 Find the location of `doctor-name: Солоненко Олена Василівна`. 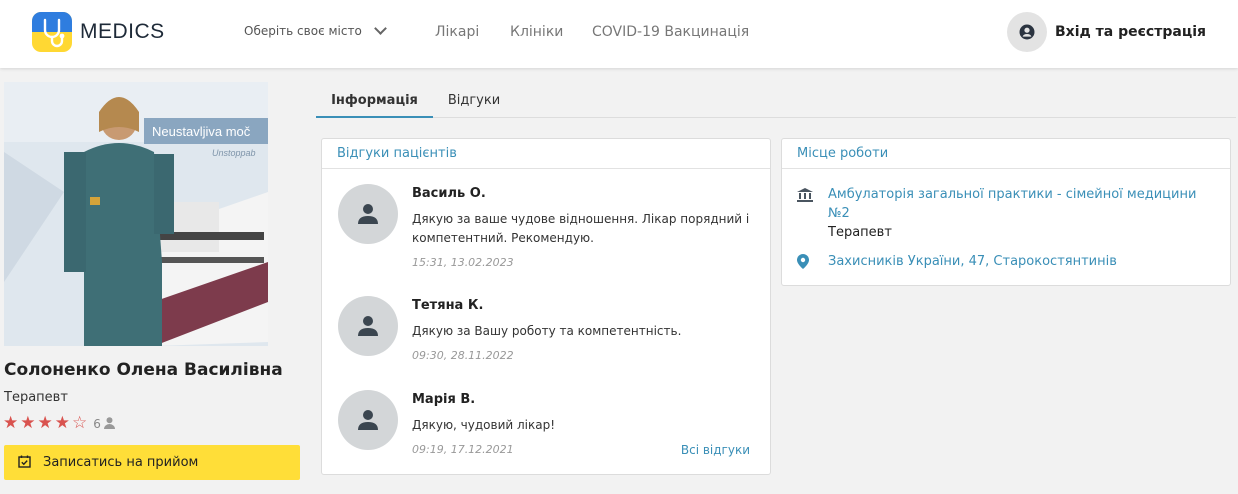

doctor-name: Солоненко Олена Василівна is located at coordinates (143, 370).